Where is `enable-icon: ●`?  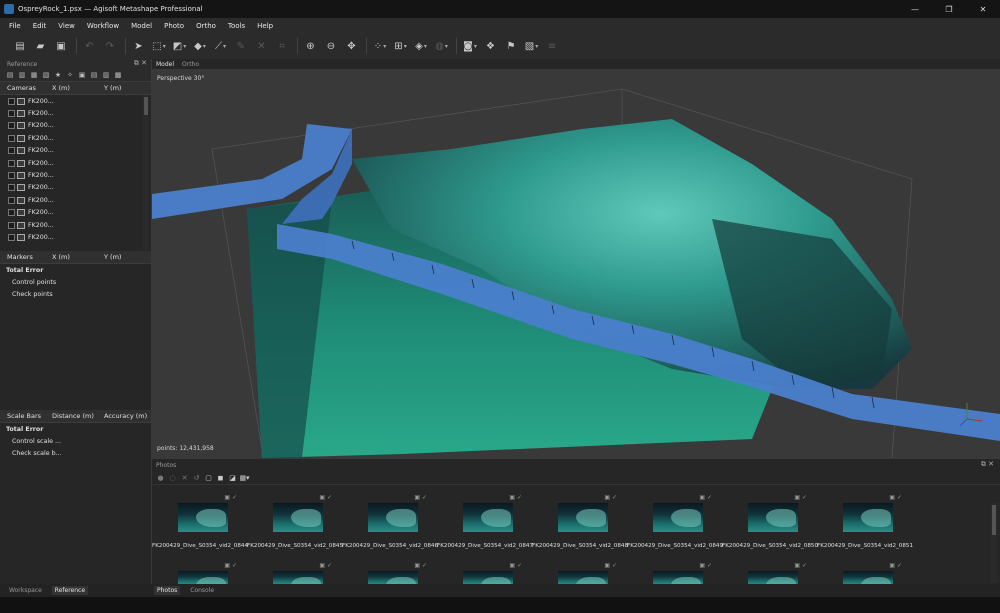 enable-icon: ● is located at coordinates (160, 477).